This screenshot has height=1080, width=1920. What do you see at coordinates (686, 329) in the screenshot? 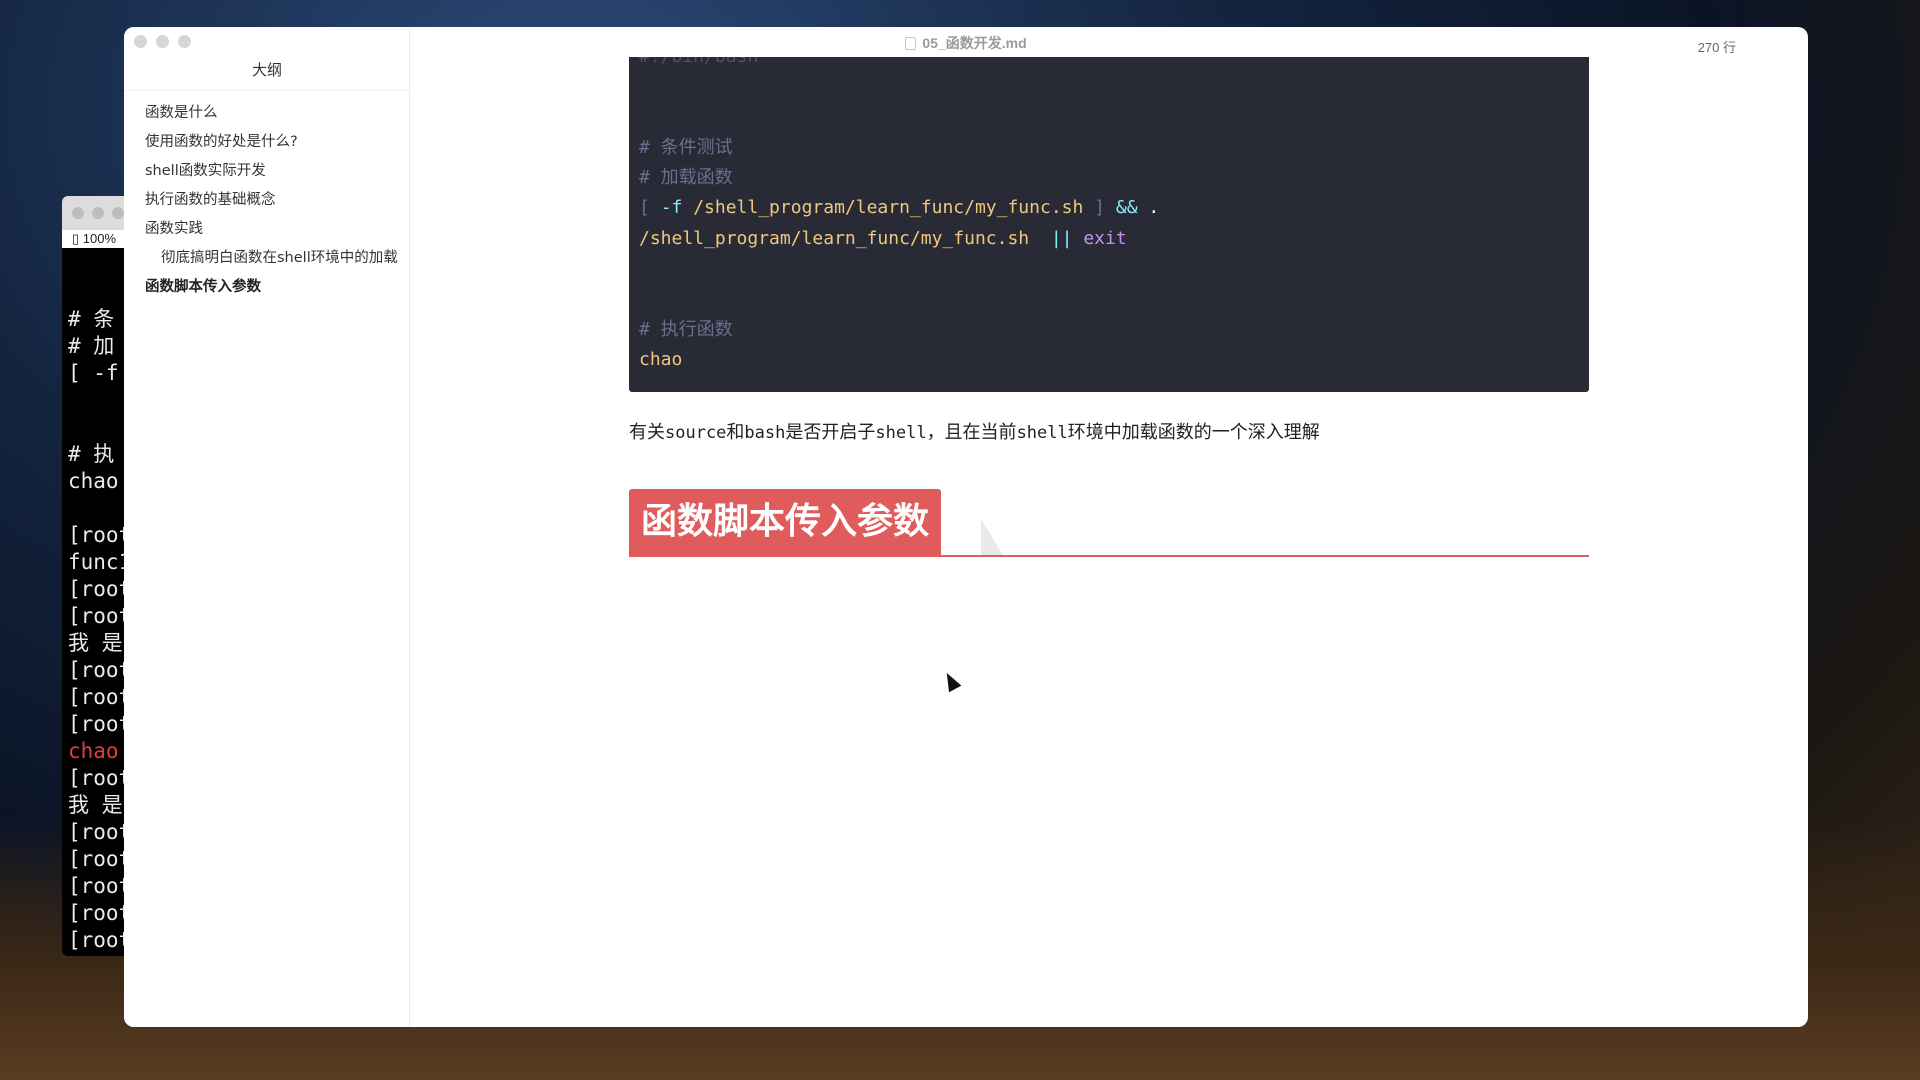
I see `code-line-comment-exec: # 执行函数` at bounding box center [686, 329].